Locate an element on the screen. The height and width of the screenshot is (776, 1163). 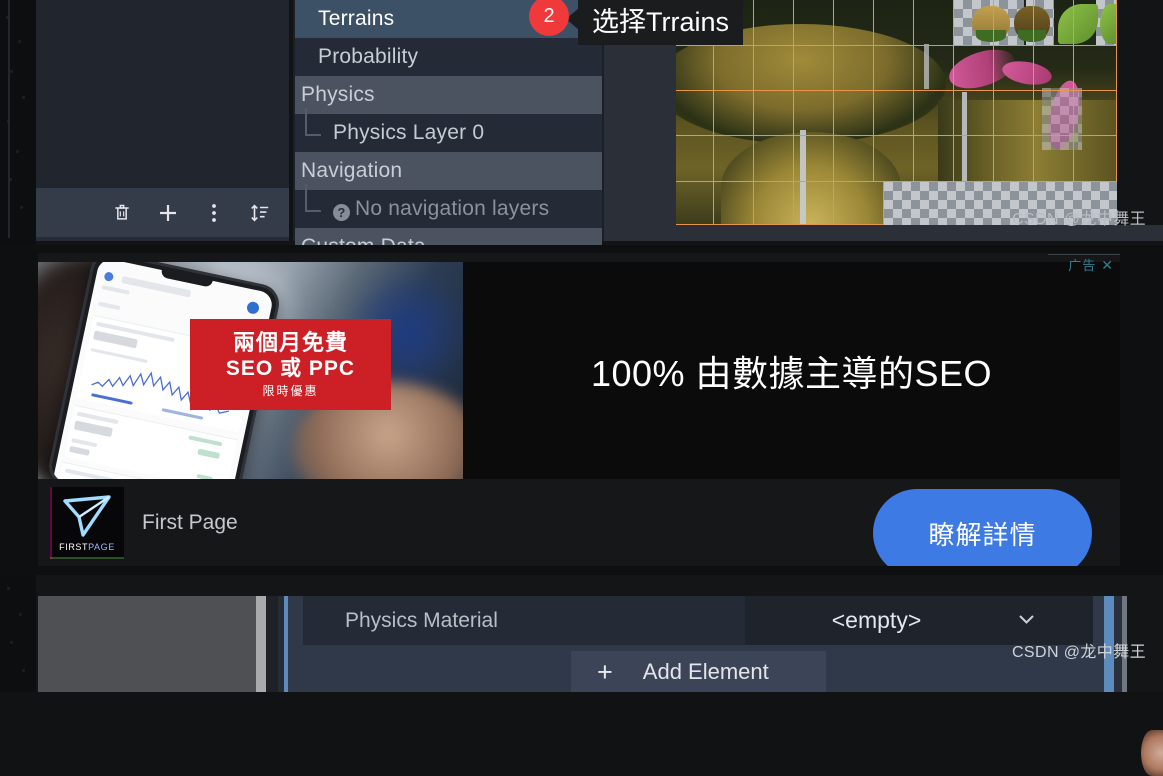
logo-word-first: FIRST is located at coordinates (74, 547).